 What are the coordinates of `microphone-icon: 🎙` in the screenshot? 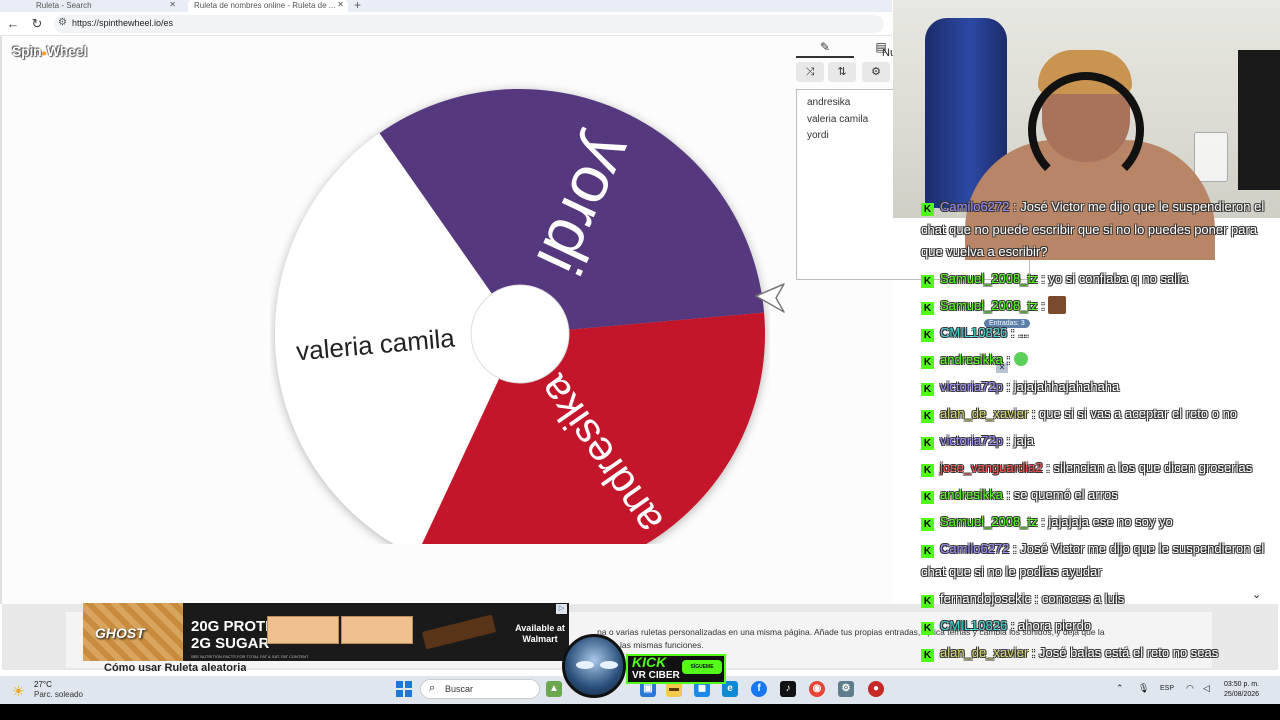 It's located at (1143, 688).